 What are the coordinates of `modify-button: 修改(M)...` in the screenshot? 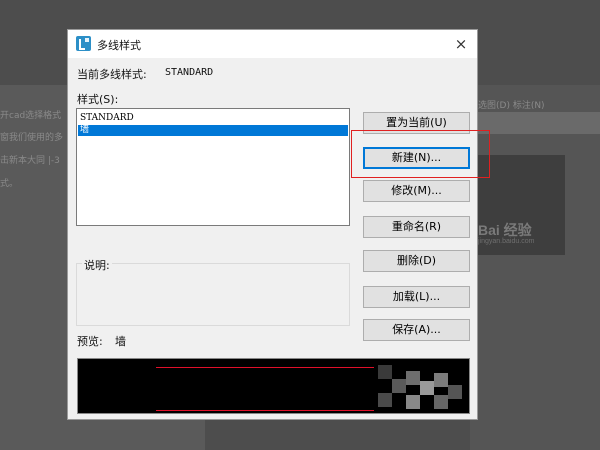 It's located at (416, 191).